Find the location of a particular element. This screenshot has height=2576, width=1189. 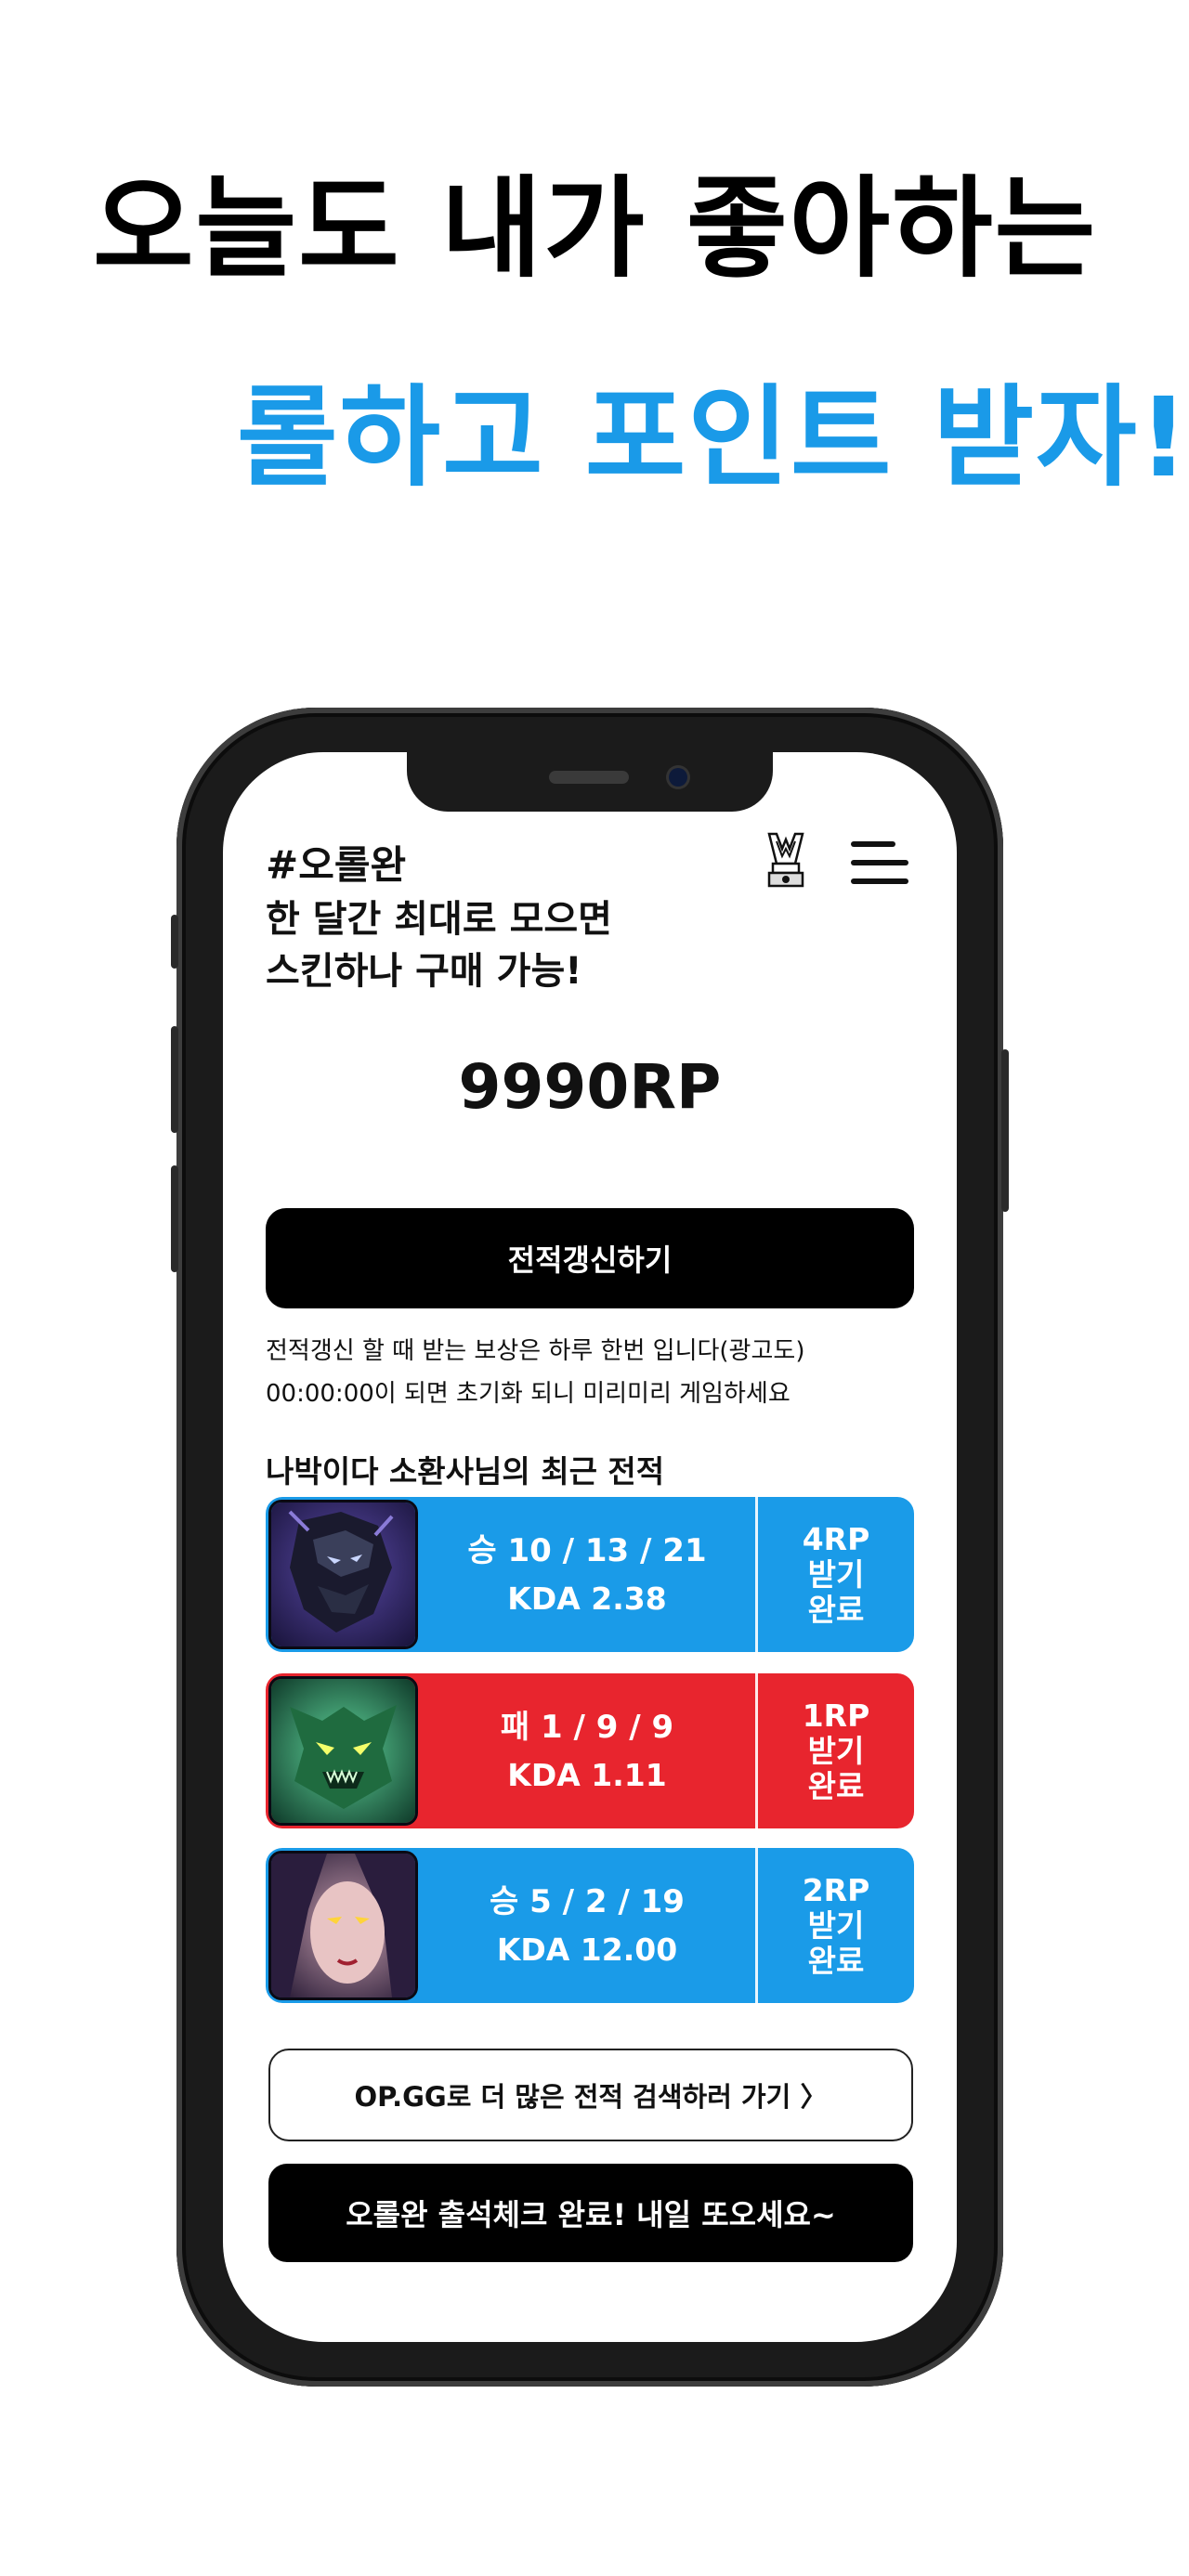

match-result: 승 5 / 2 / 19 is located at coordinates (587, 1902).